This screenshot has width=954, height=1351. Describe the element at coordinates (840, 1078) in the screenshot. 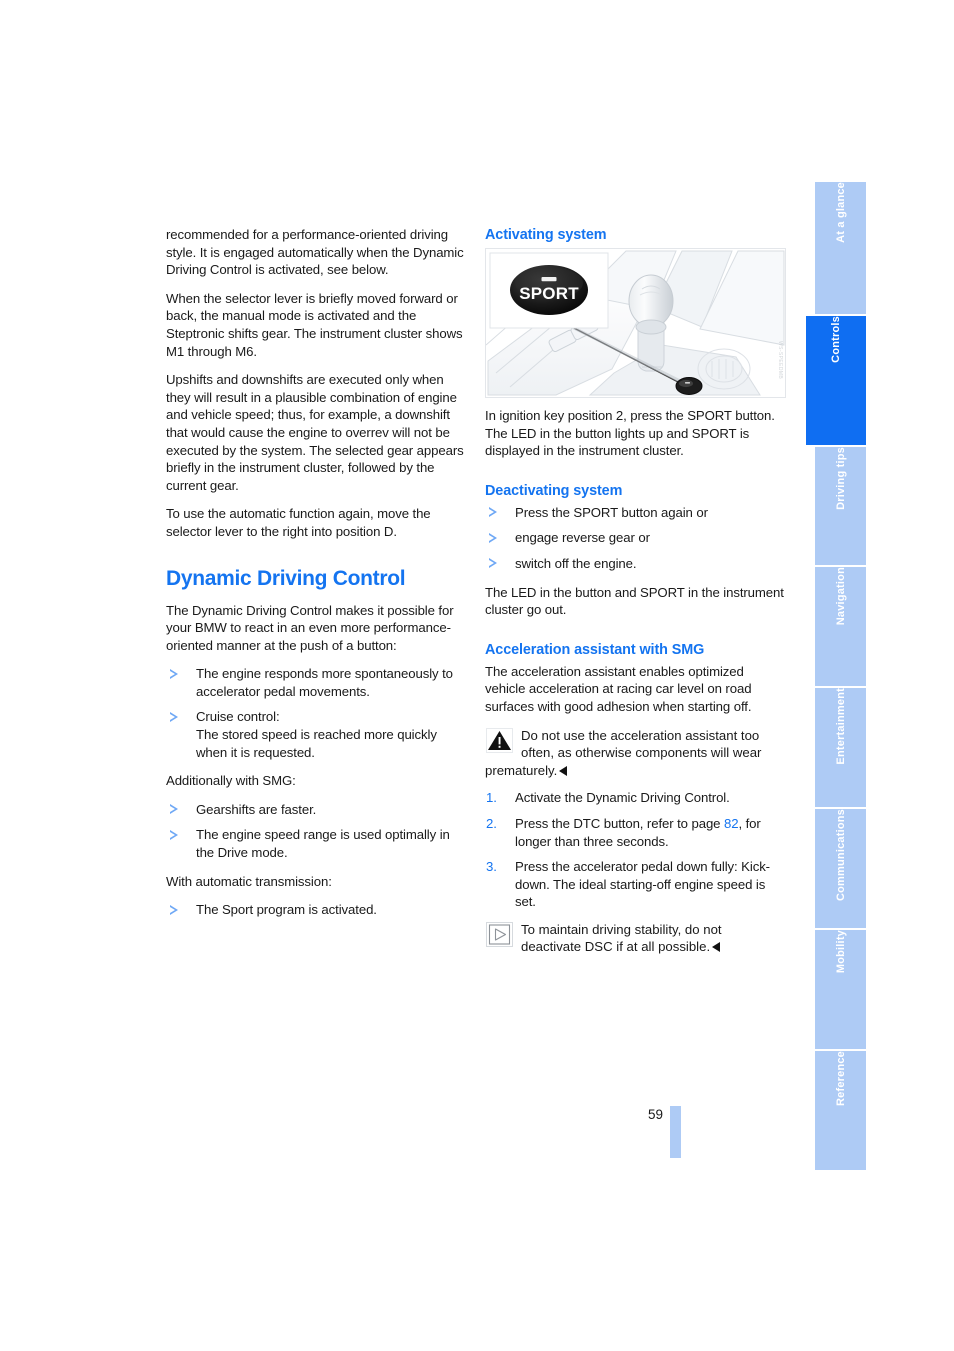

I see `tab-label: Reference` at that location.